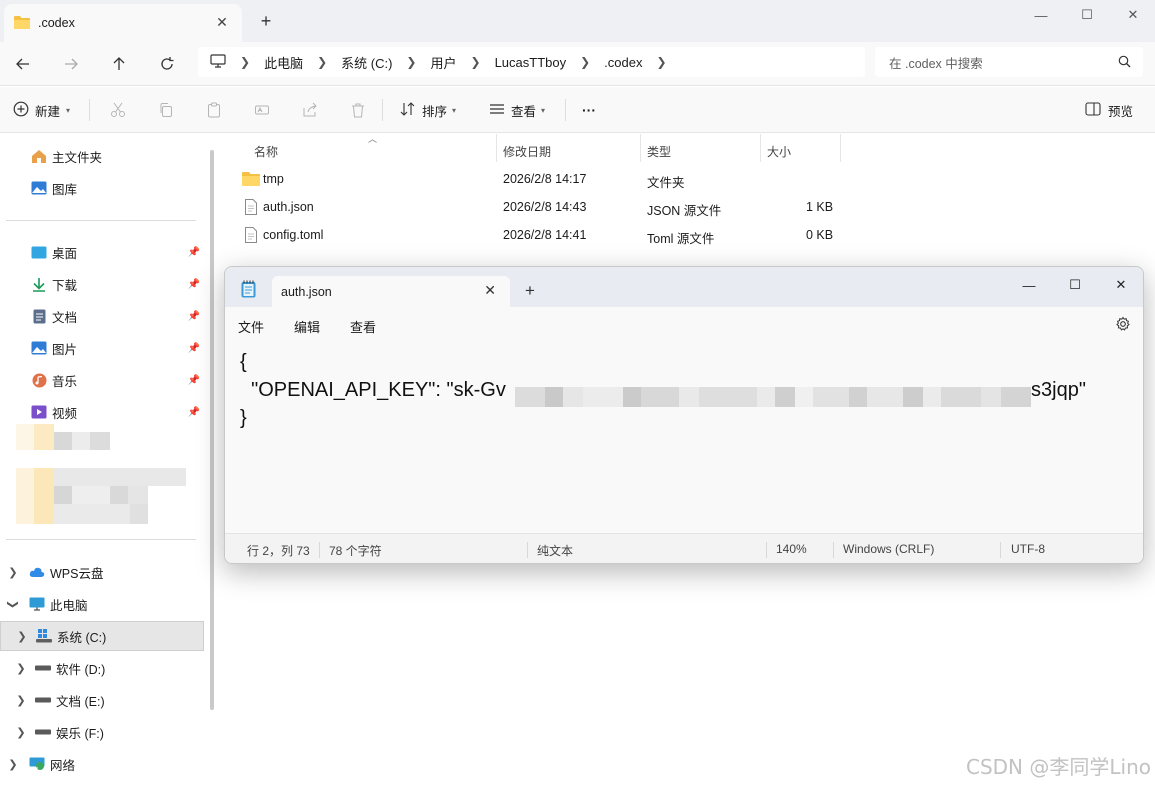 The width and height of the screenshot is (1155, 788). Describe the element at coordinates (102, 700) in the screenshot. I see `sidebar-item-drive-e: ❯ 文档 (E:)` at that location.